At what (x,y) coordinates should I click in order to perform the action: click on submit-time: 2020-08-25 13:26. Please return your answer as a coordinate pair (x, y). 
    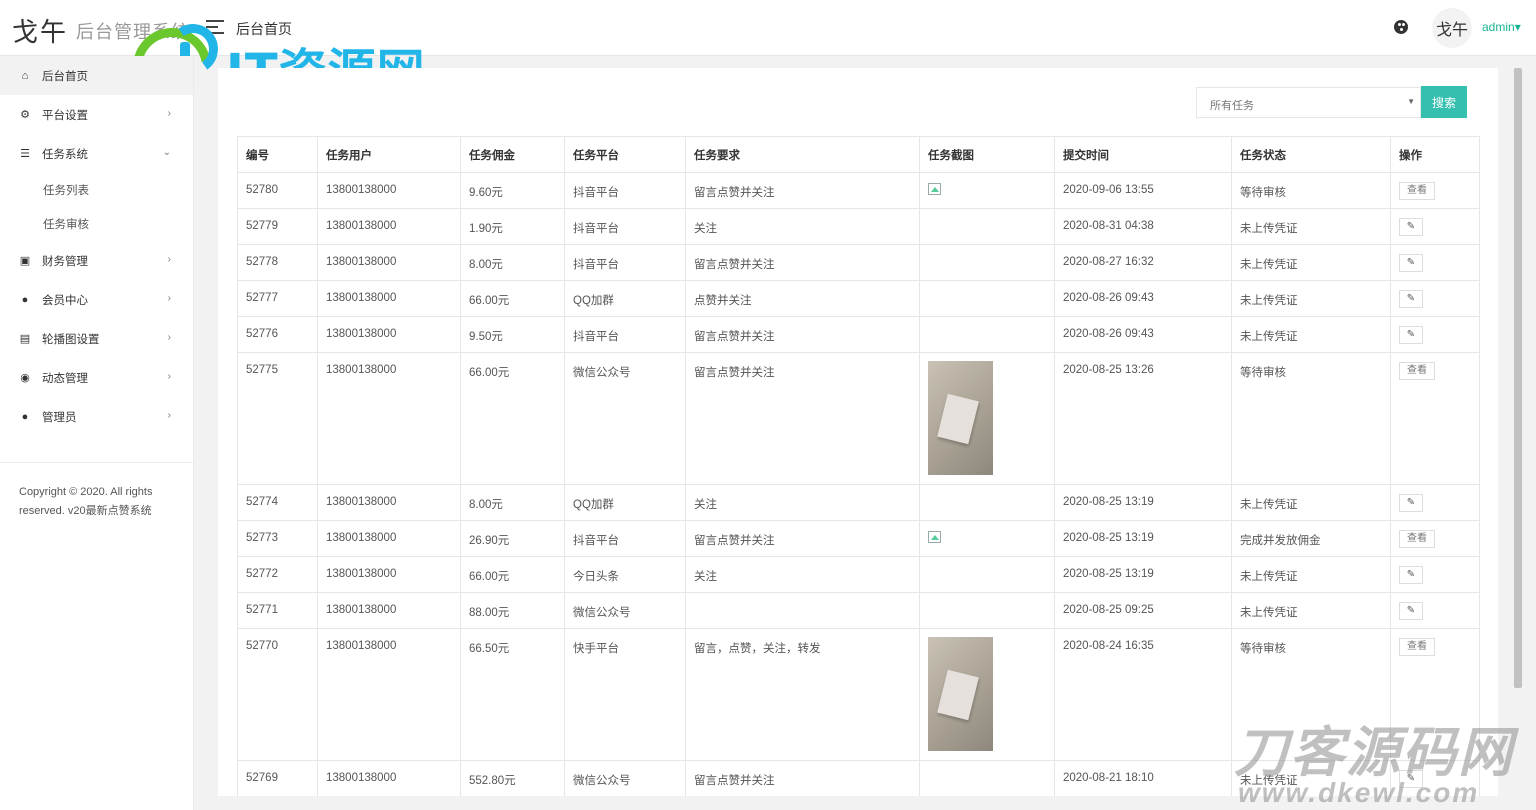
    Looking at the image, I should click on (1143, 418).